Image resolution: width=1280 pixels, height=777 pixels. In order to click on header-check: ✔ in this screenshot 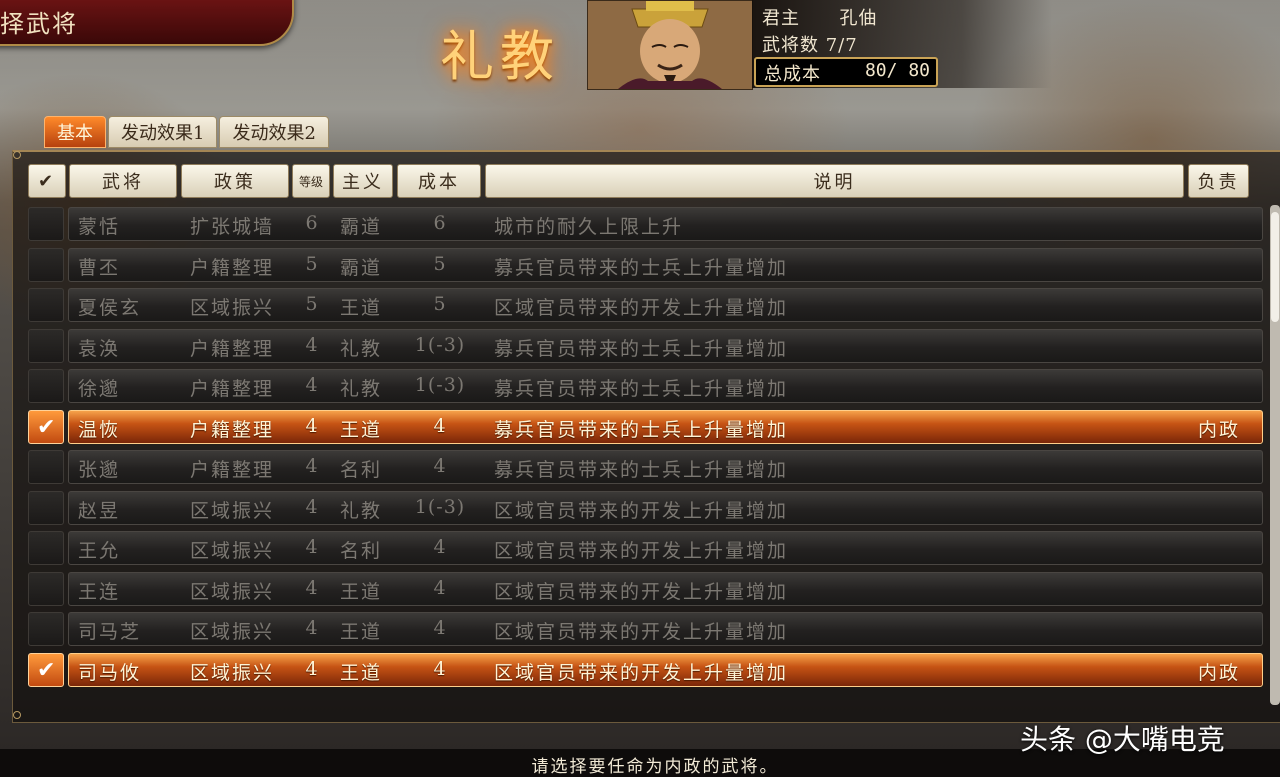, I will do `click(47, 181)`.